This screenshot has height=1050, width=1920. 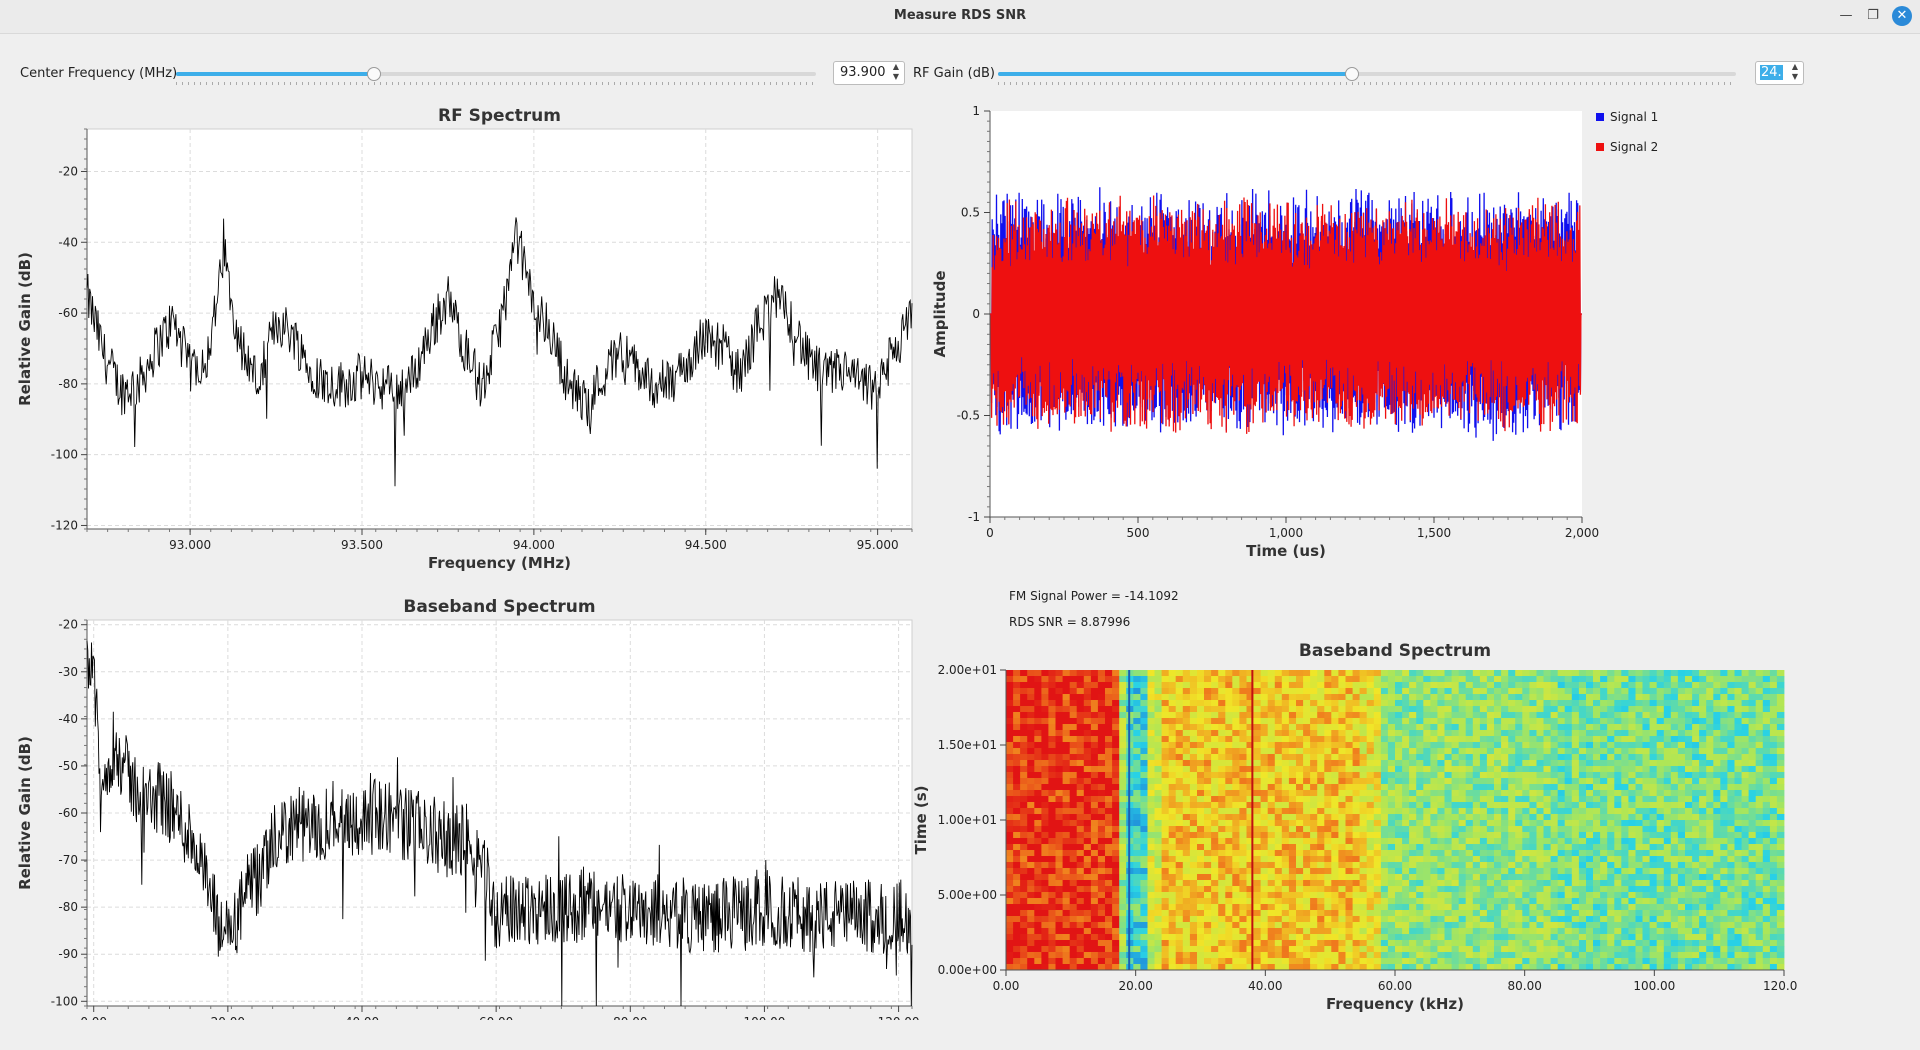 I want to click on minimize-icon: —, so click(x=1846, y=16).